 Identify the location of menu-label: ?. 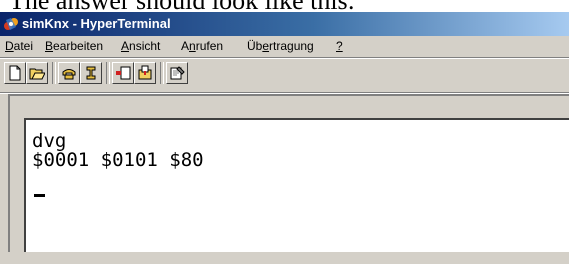
(339, 46).